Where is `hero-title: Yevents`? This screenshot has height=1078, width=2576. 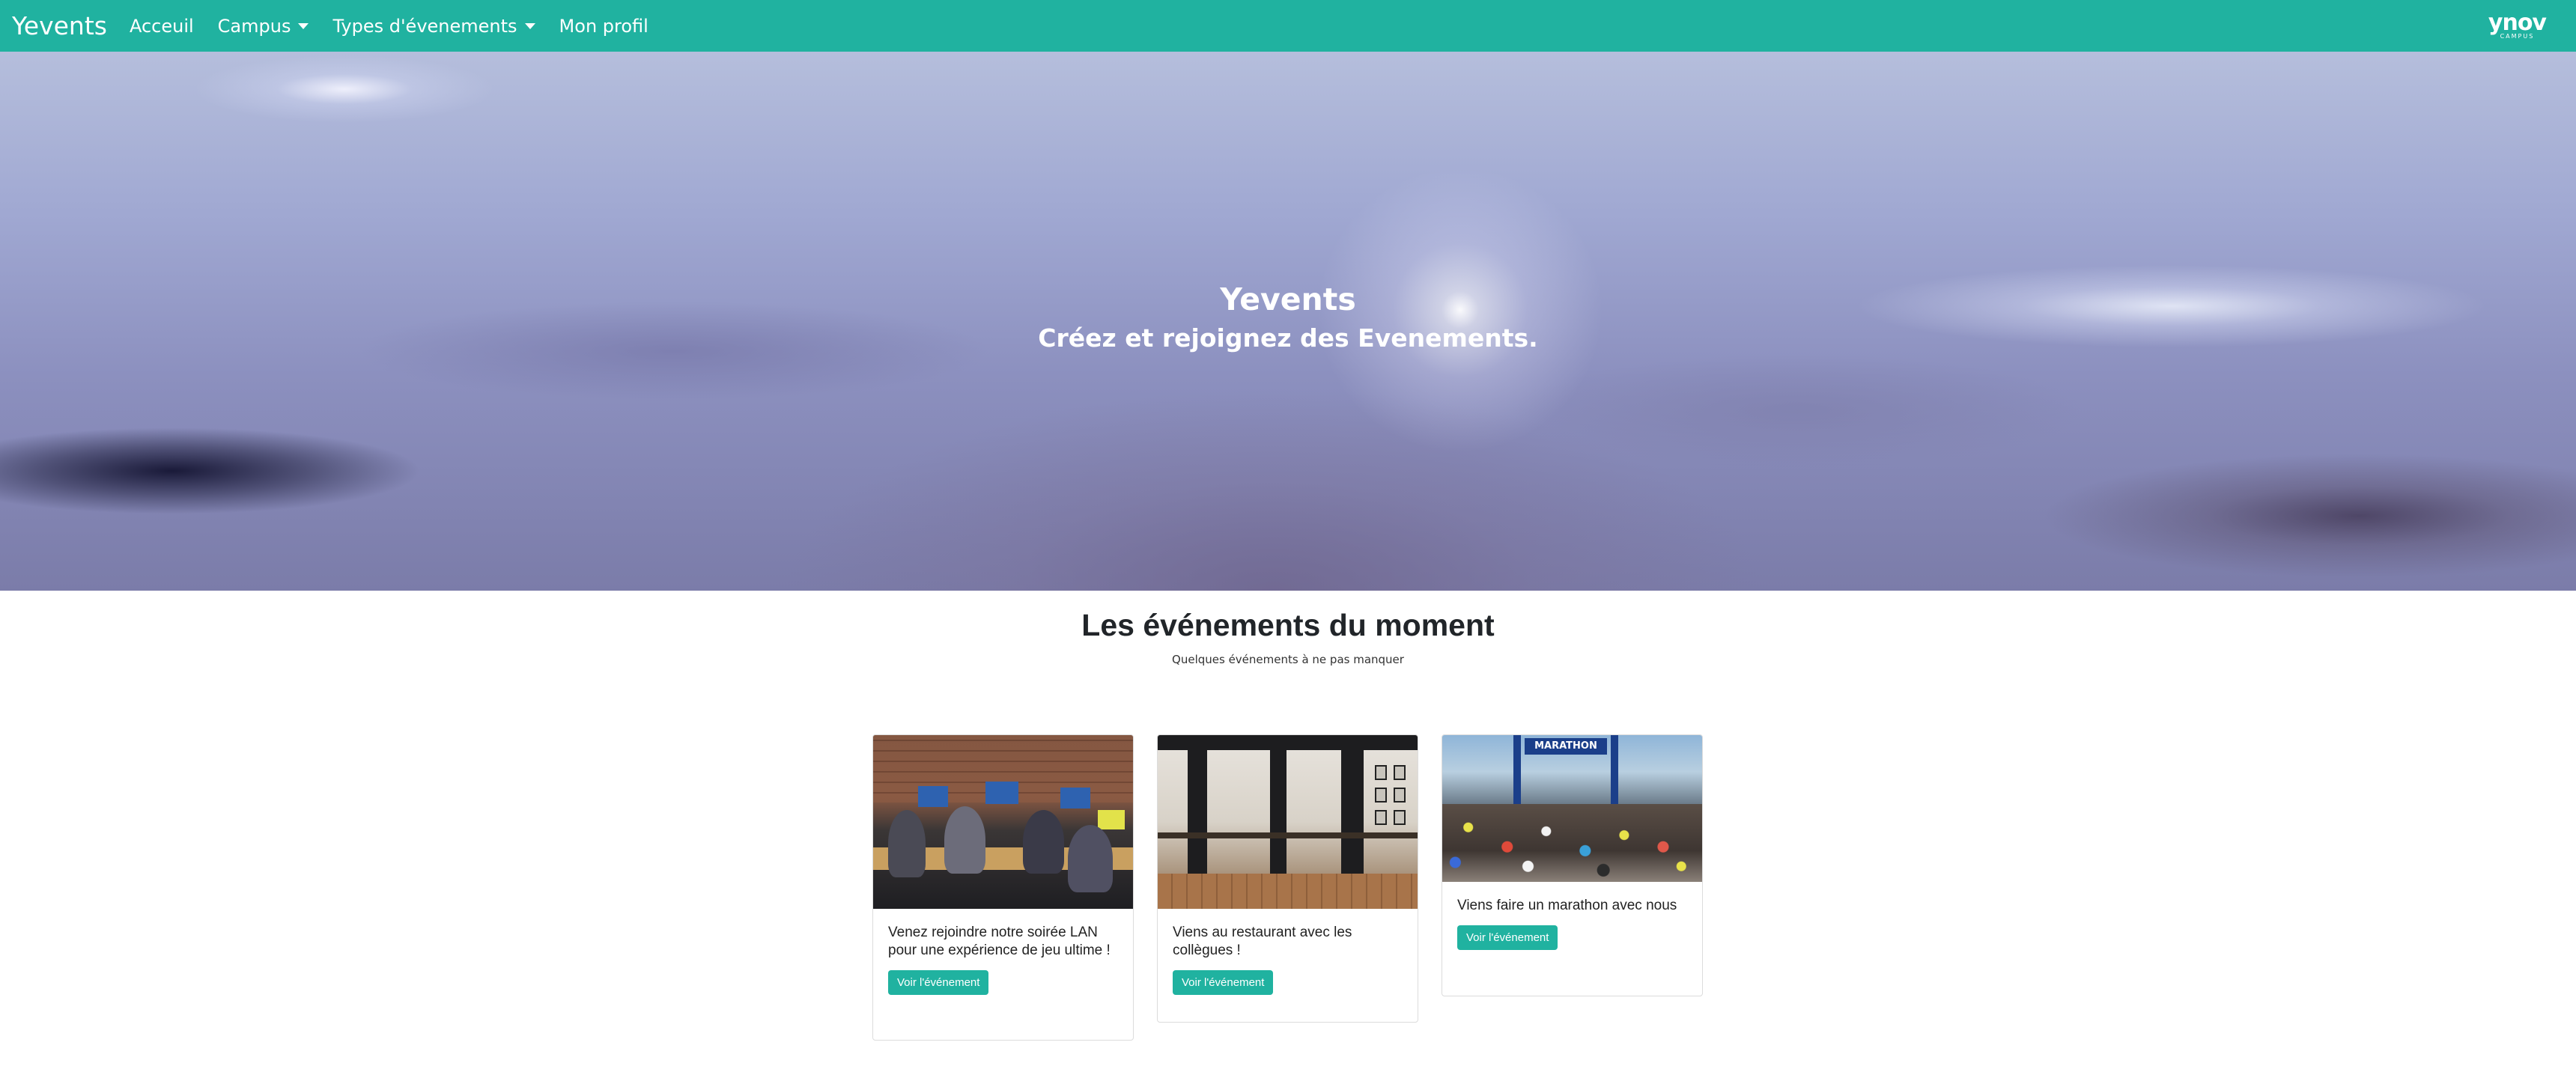 hero-title: Yevents is located at coordinates (1288, 299).